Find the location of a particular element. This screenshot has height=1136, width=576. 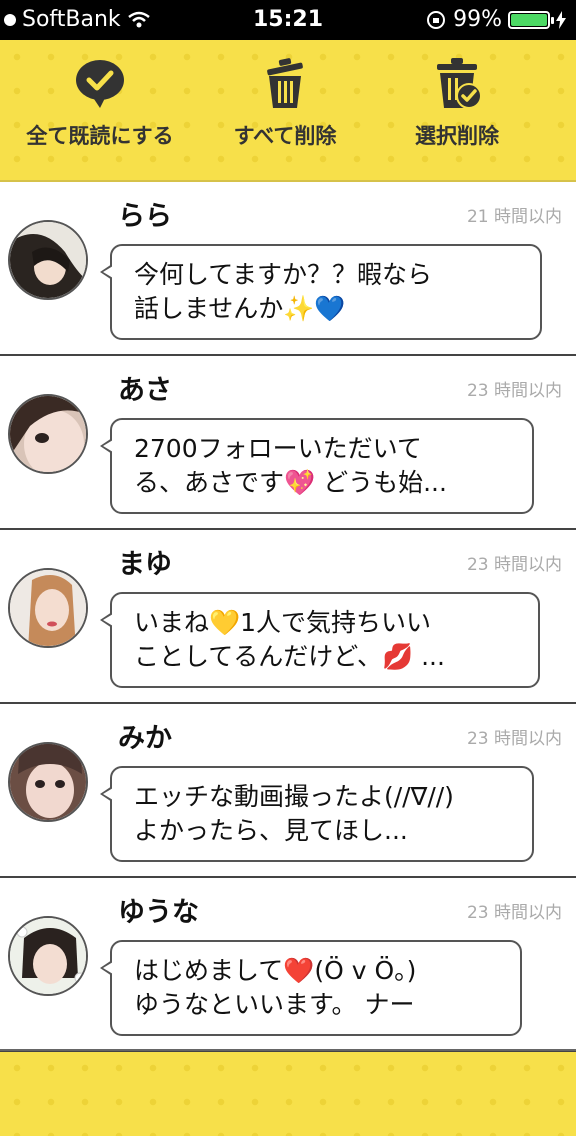

chat-check-icon is located at coordinates (100, 84).